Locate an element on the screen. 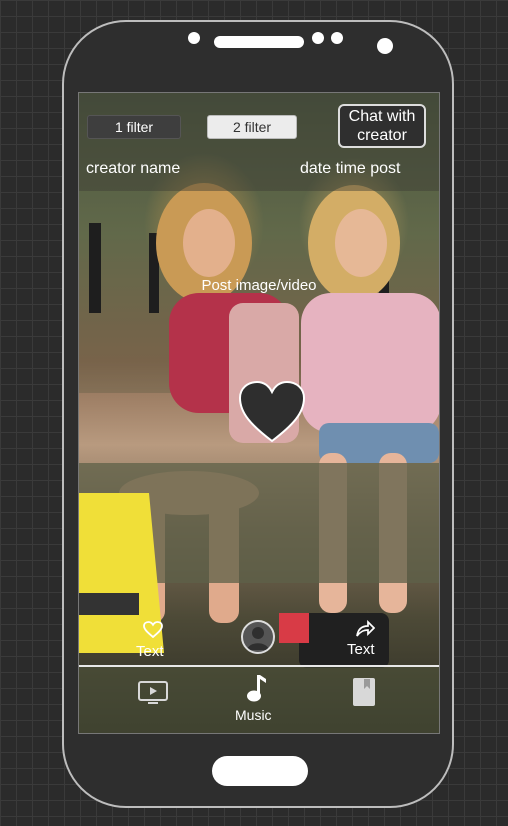  user-icon is located at coordinates (258, 638).